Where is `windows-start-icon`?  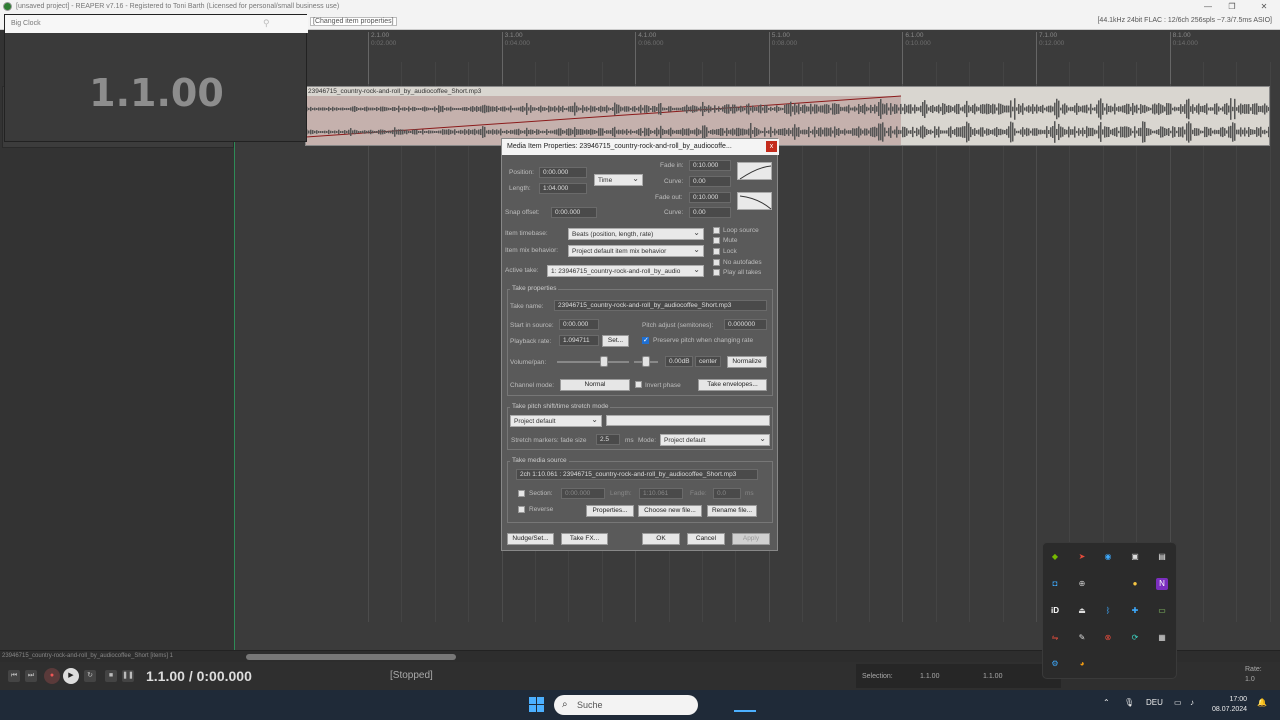
windows-start-icon is located at coordinates (536, 704).